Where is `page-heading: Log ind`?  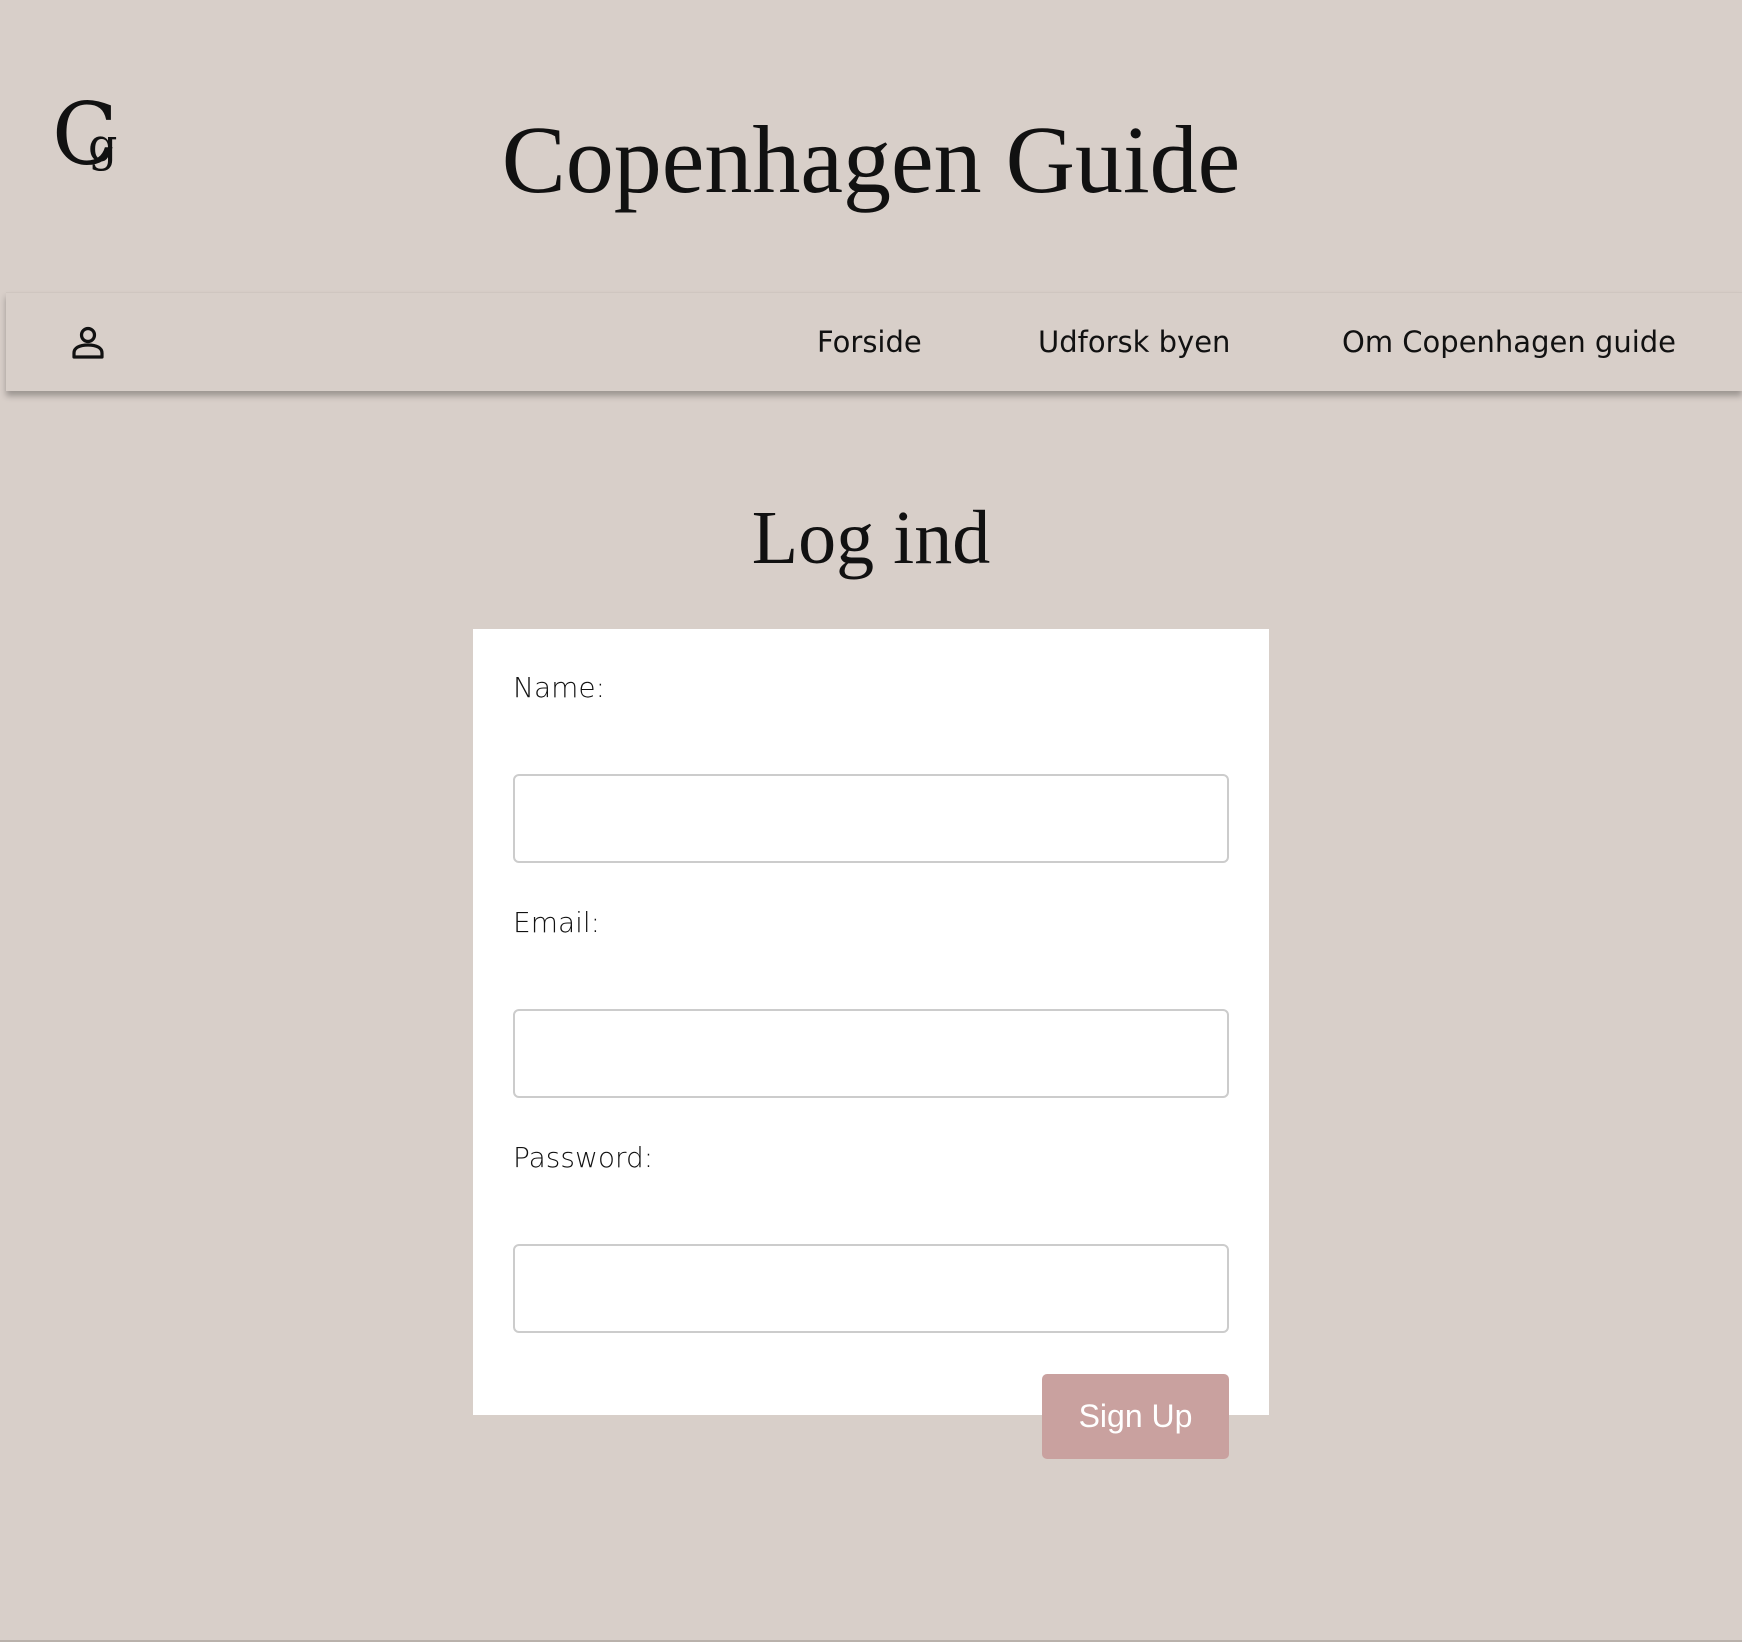 page-heading: Log ind is located at coordinates (871, 538).